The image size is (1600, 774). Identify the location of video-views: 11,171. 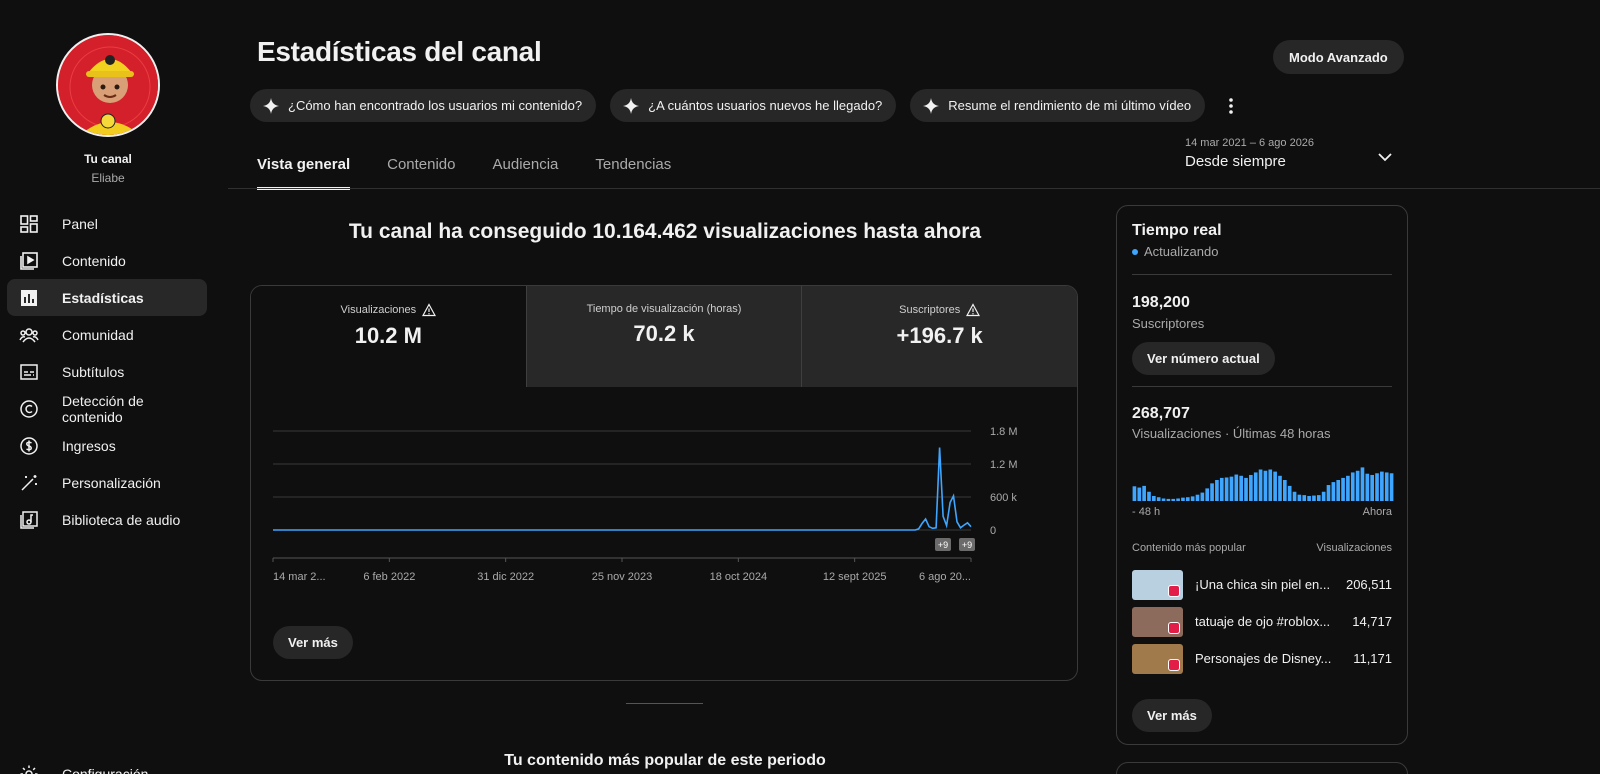
(1372, 658).